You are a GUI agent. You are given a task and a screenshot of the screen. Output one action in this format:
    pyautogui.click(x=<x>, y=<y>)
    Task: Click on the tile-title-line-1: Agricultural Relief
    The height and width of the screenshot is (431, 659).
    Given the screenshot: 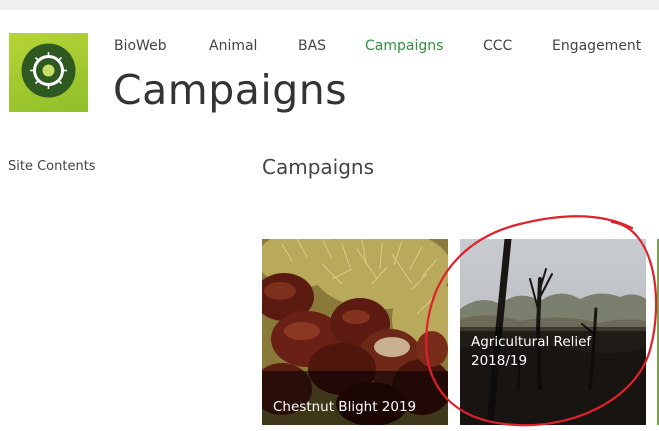 What is the action you would take?
    pyautogui.click(x=531, y=342)
    